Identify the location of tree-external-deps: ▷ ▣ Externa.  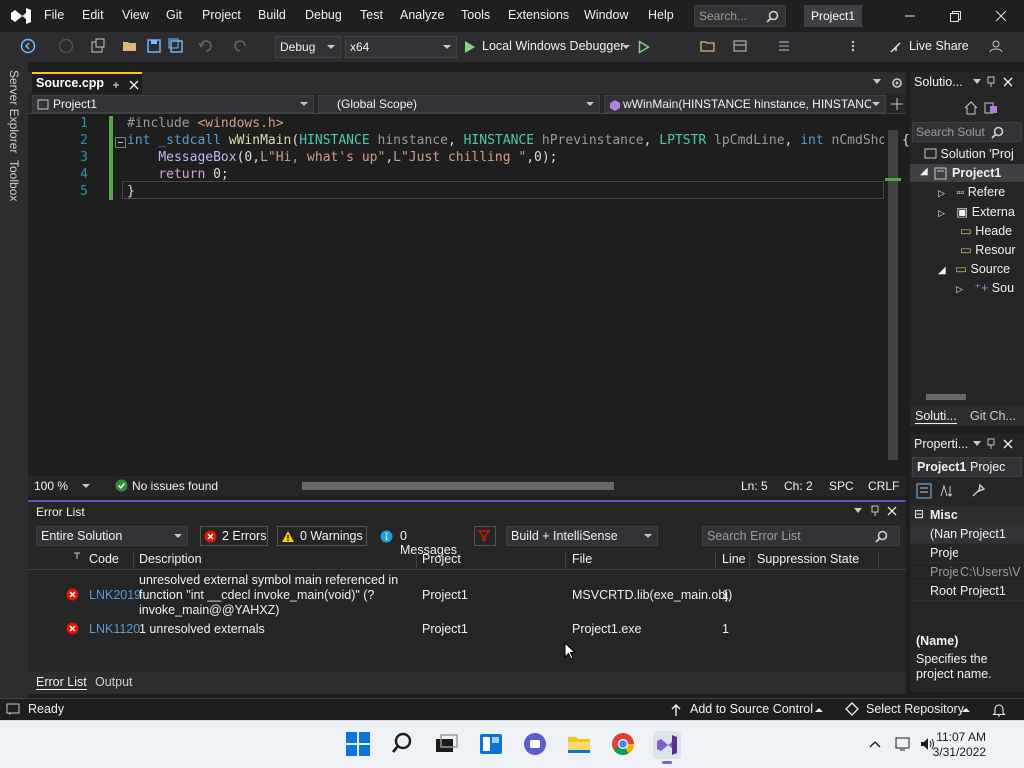
(976, 211).